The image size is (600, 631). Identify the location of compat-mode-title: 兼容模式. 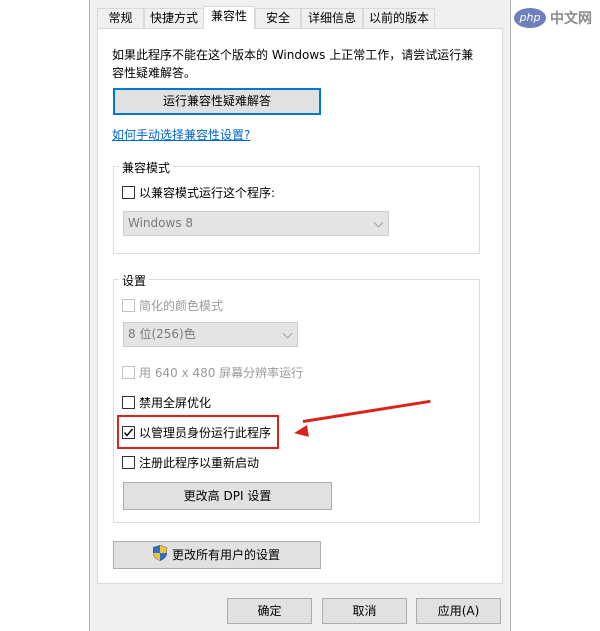
(146, 167).